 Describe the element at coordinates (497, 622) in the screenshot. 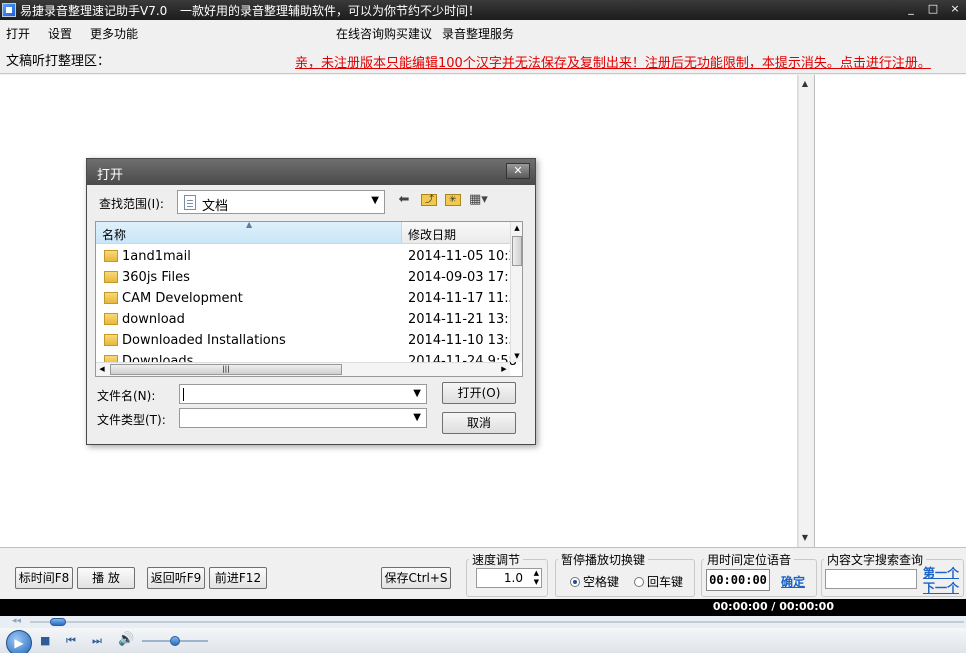

I see `seek-track` at that location.